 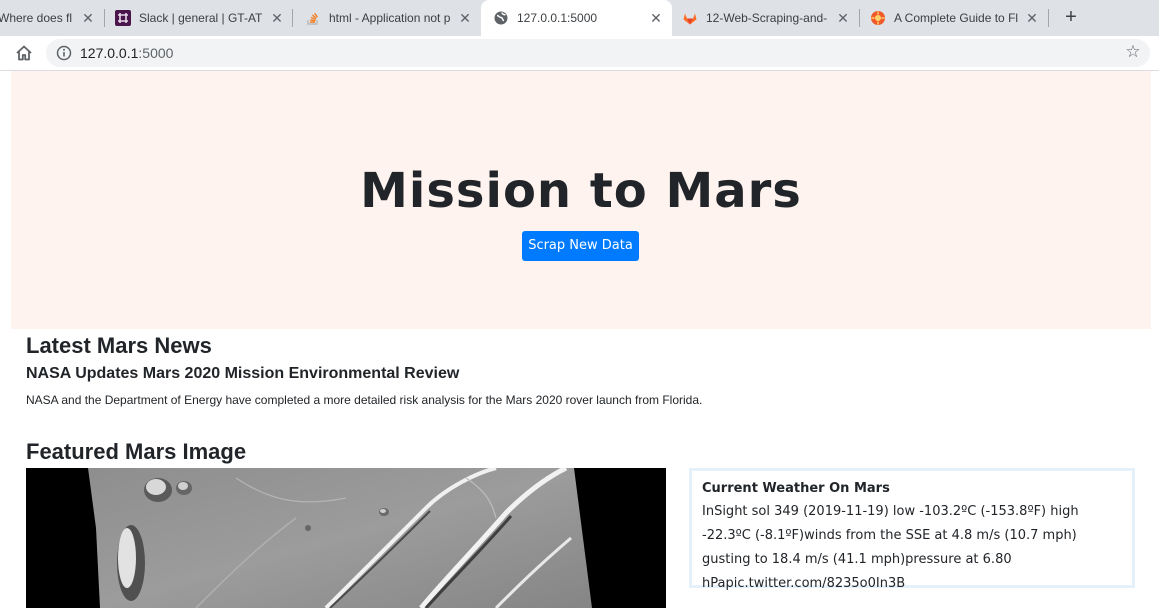 I want to click on browser-toolbar: 127.0.0.1:5000 ☆, so click(x=579, y=53).